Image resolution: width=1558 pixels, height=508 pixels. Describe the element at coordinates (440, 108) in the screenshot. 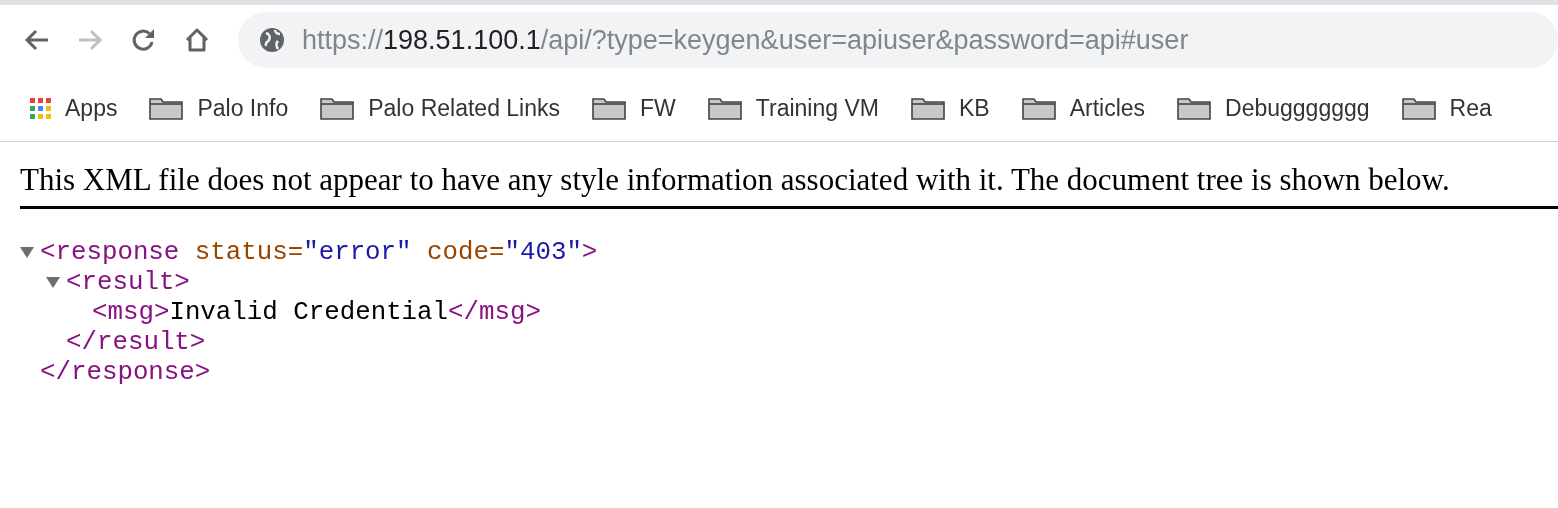

I see `bookmark-folder: Palo Related Links` at that location.